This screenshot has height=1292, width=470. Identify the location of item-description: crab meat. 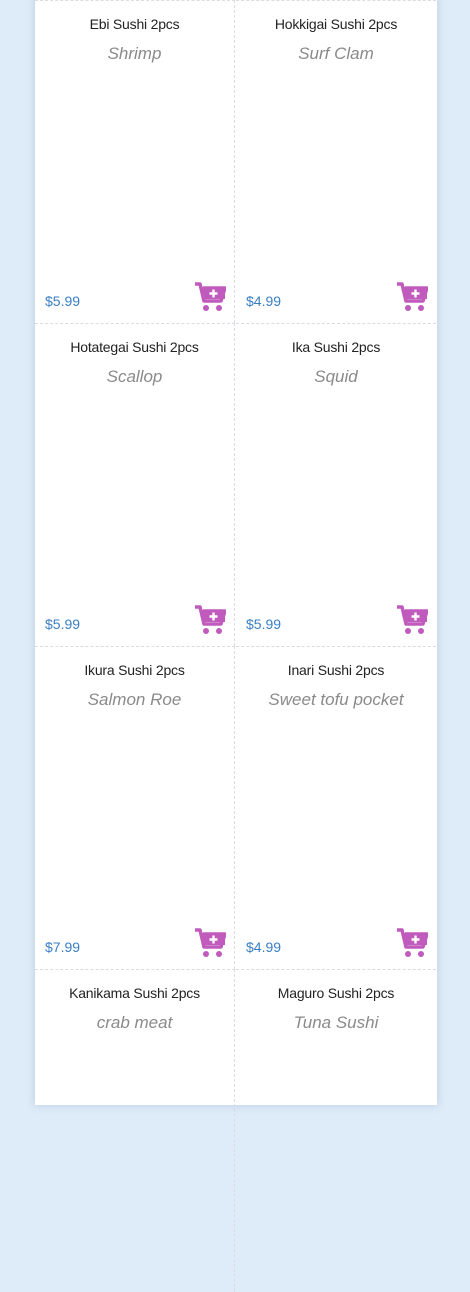
(134, 1022).